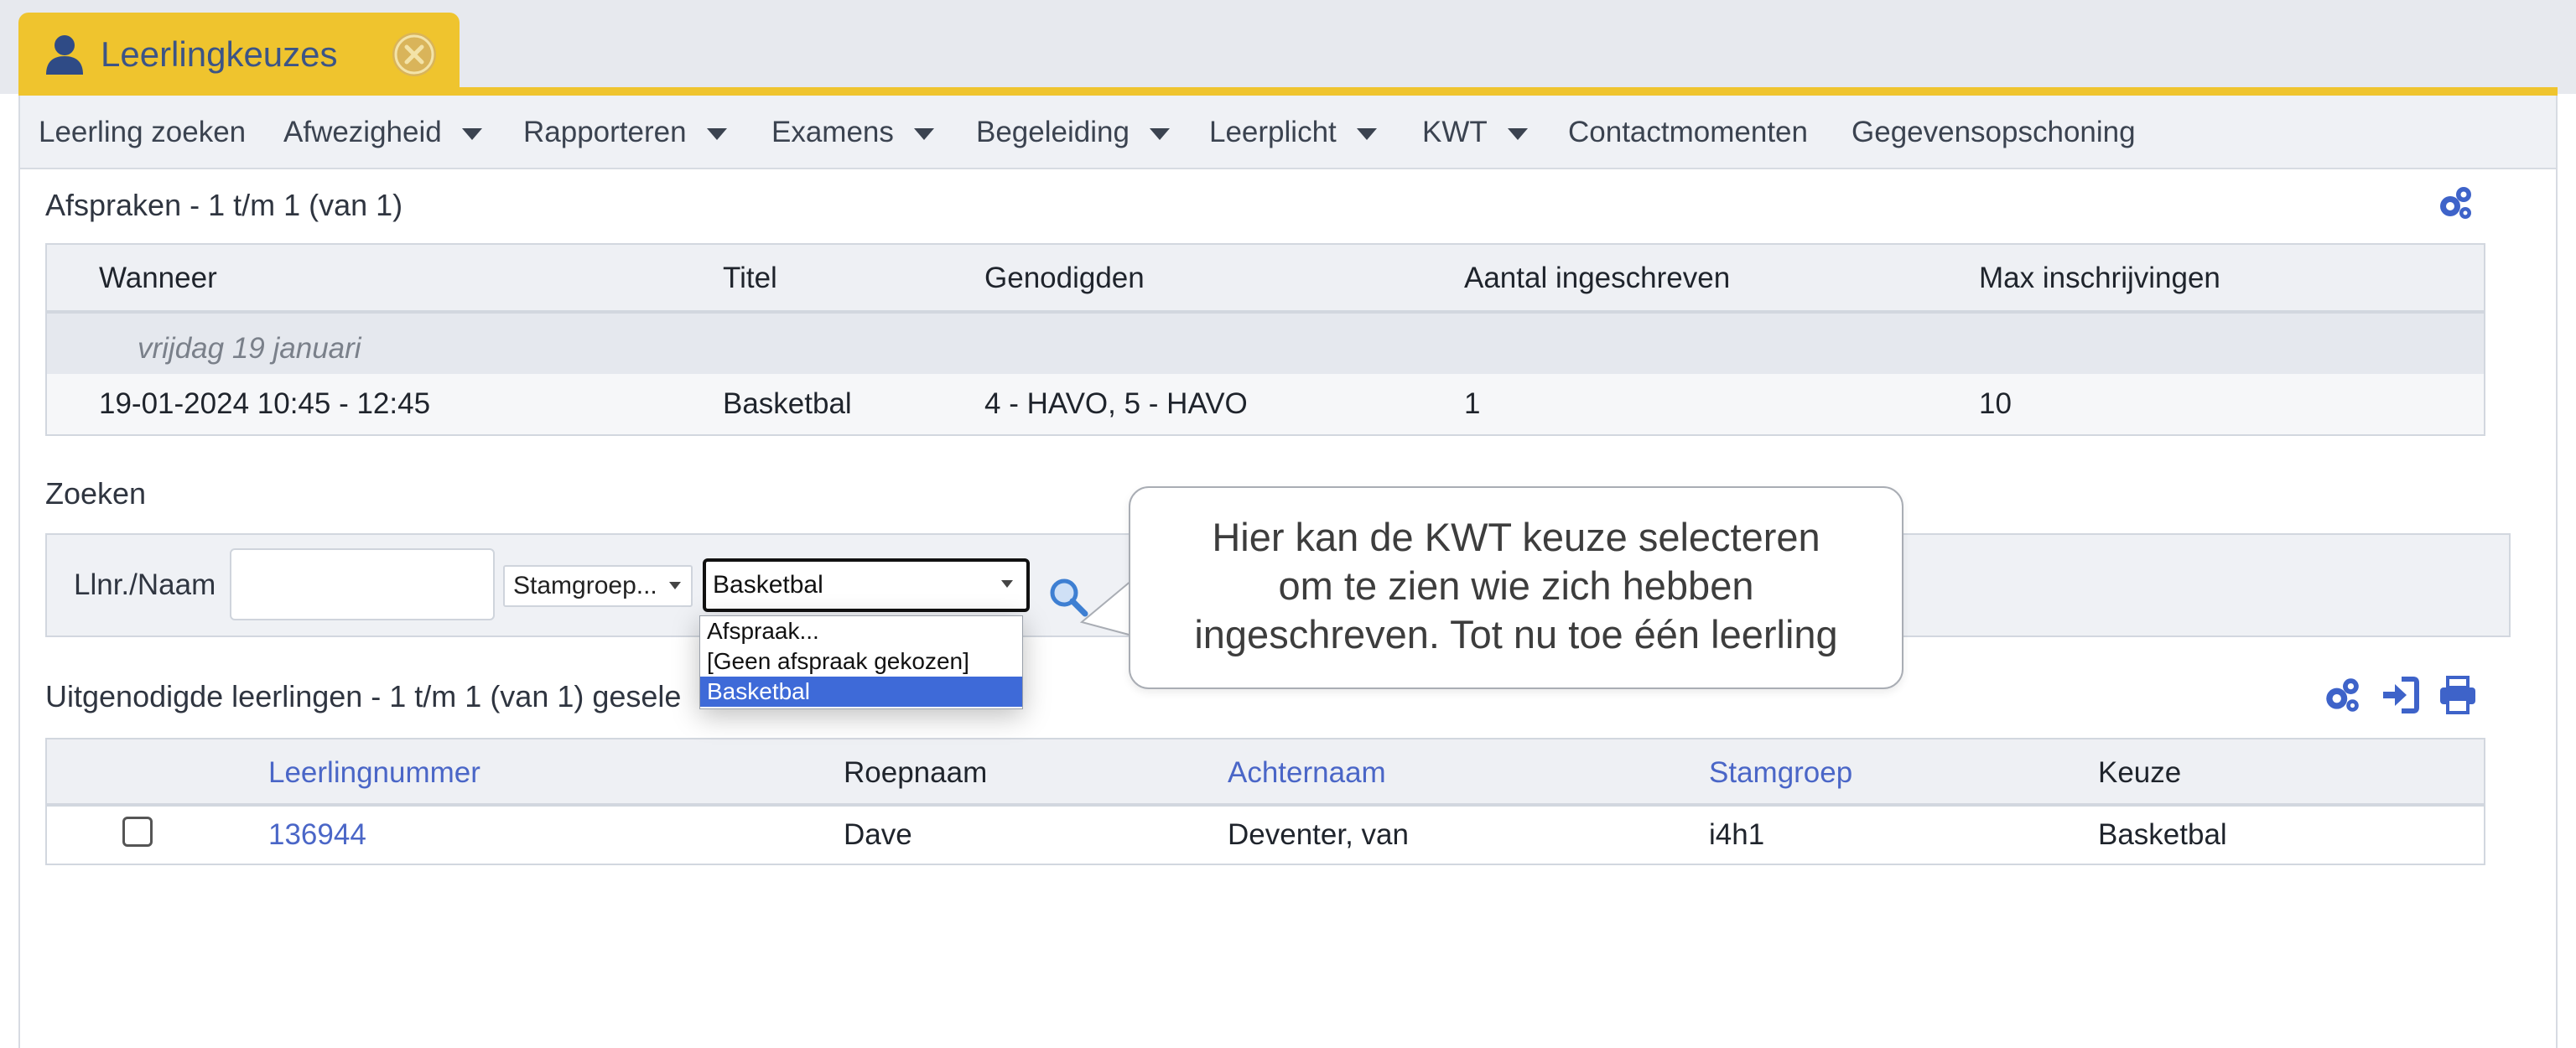  I want to click on name-label: Llnr./Naam, so click(145, 585).